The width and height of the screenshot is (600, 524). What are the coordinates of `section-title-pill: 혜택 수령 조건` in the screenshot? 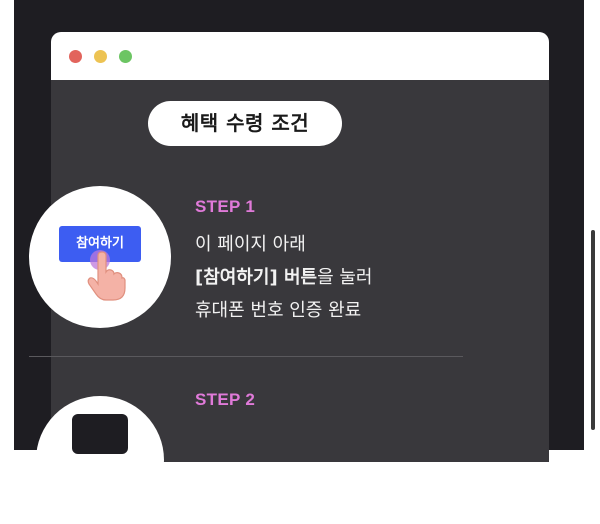 It's located at (245, 123).